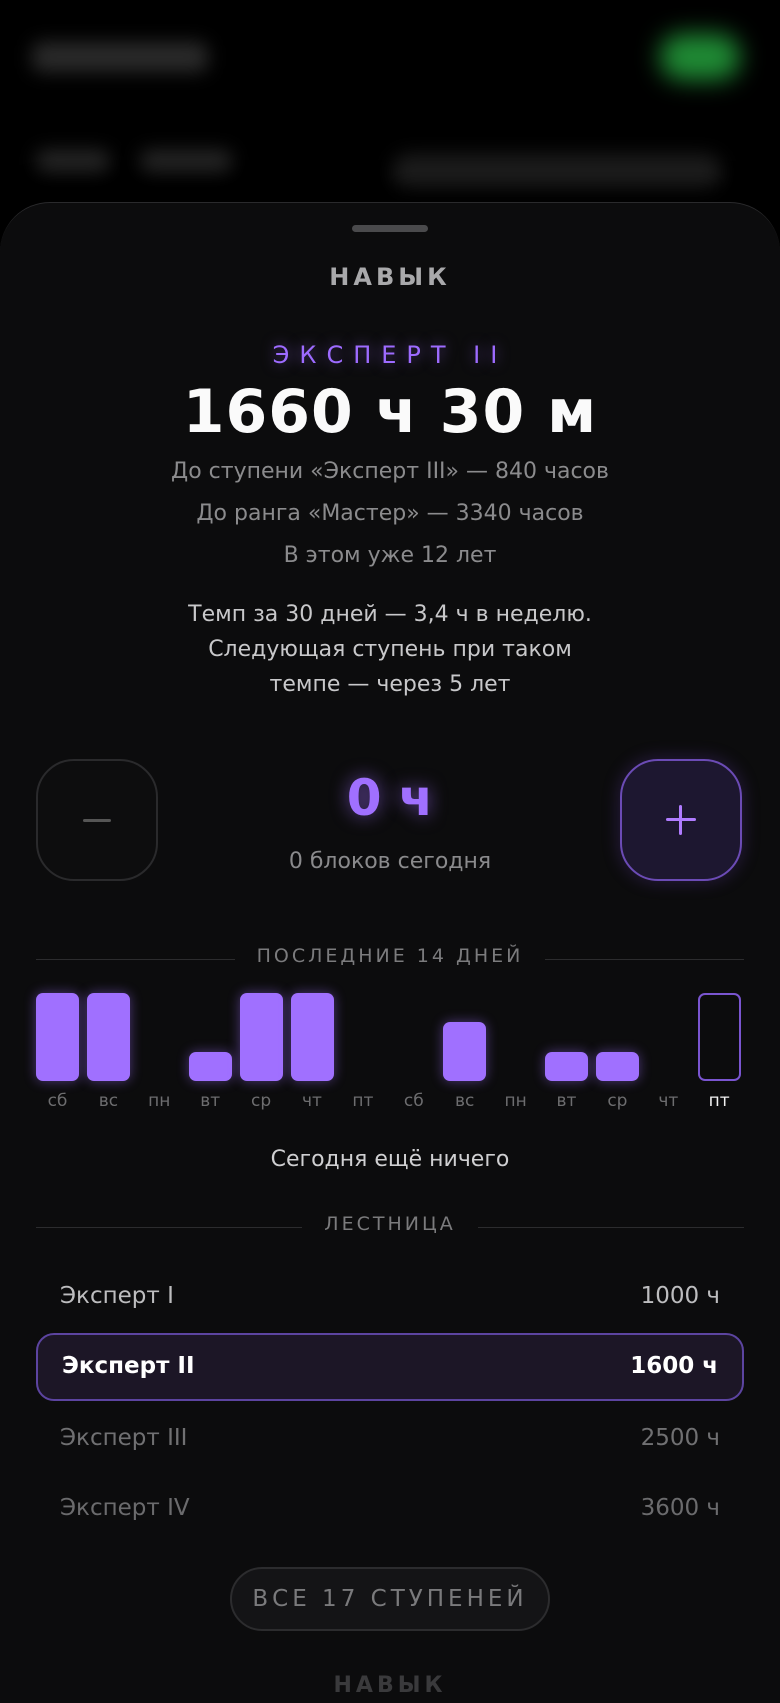  What do you see at coordinates (390, 1297) in the screenshot?
I see `ladder-step: Эксперт I 1000 ч` at bounding box center [390, 1297].